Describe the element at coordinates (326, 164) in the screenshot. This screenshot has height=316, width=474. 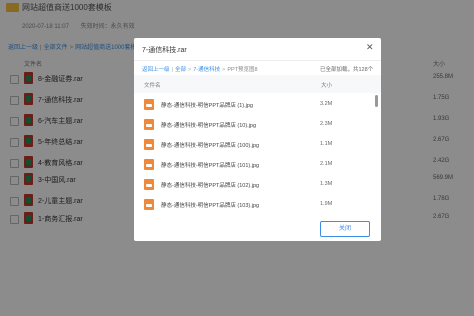
I see `dialog-file-size: 2.1M` at that location.